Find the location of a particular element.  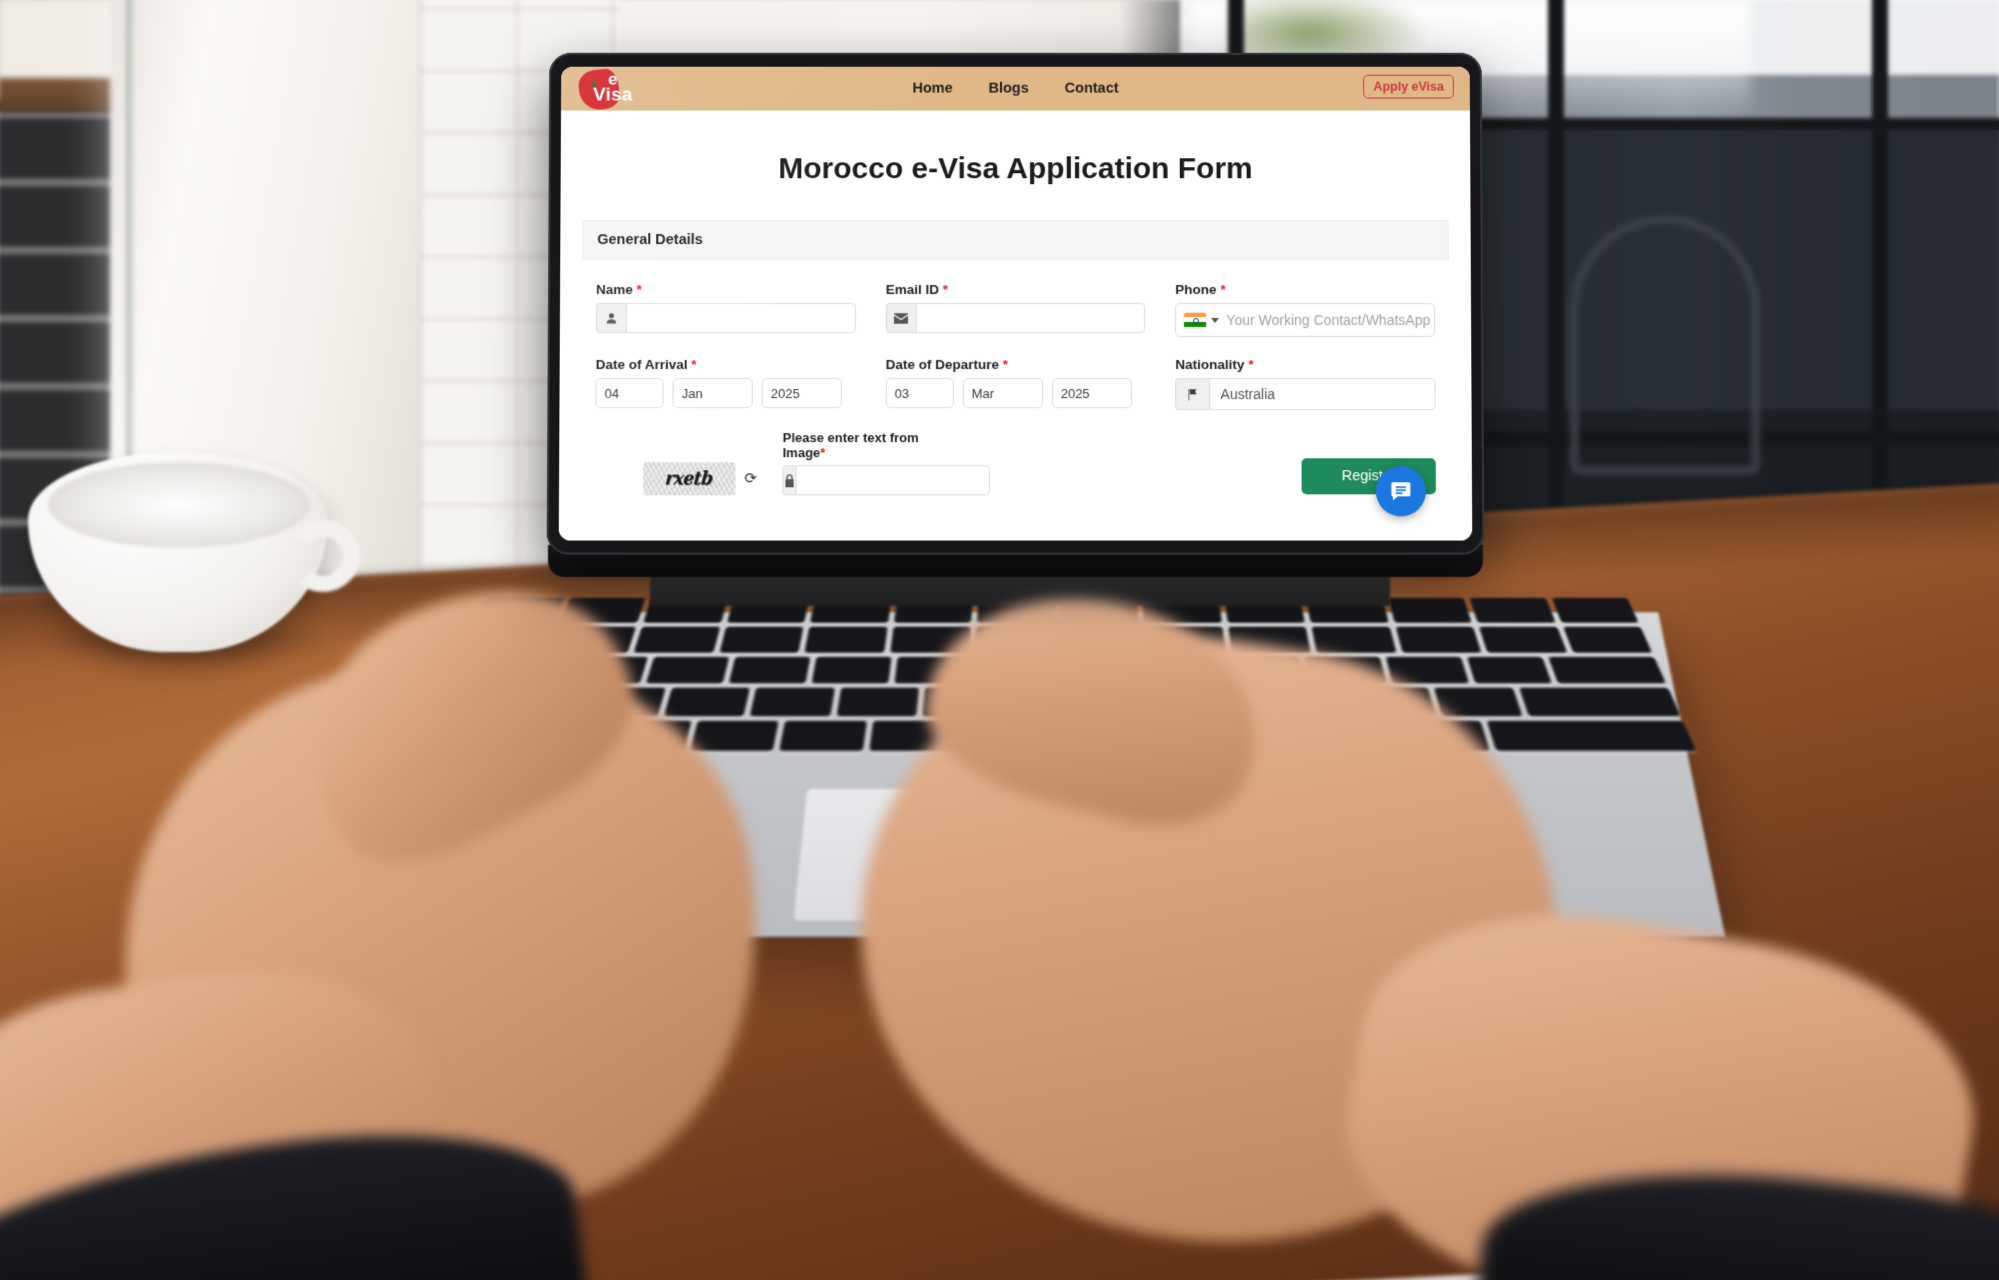

arrival-day-input is located at coordinates (629, 393).